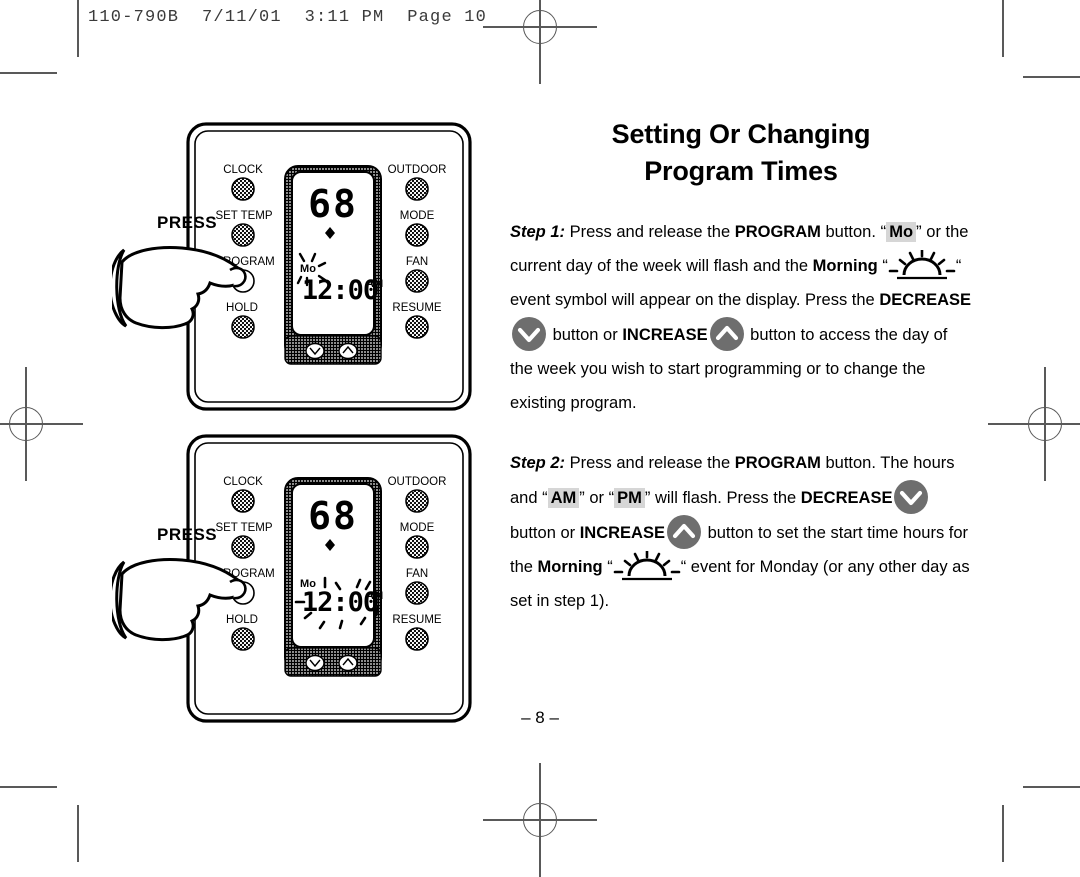 The image size is (1080, 877). I want to click on step-2-text-d: ” or “, so click(597, 498).